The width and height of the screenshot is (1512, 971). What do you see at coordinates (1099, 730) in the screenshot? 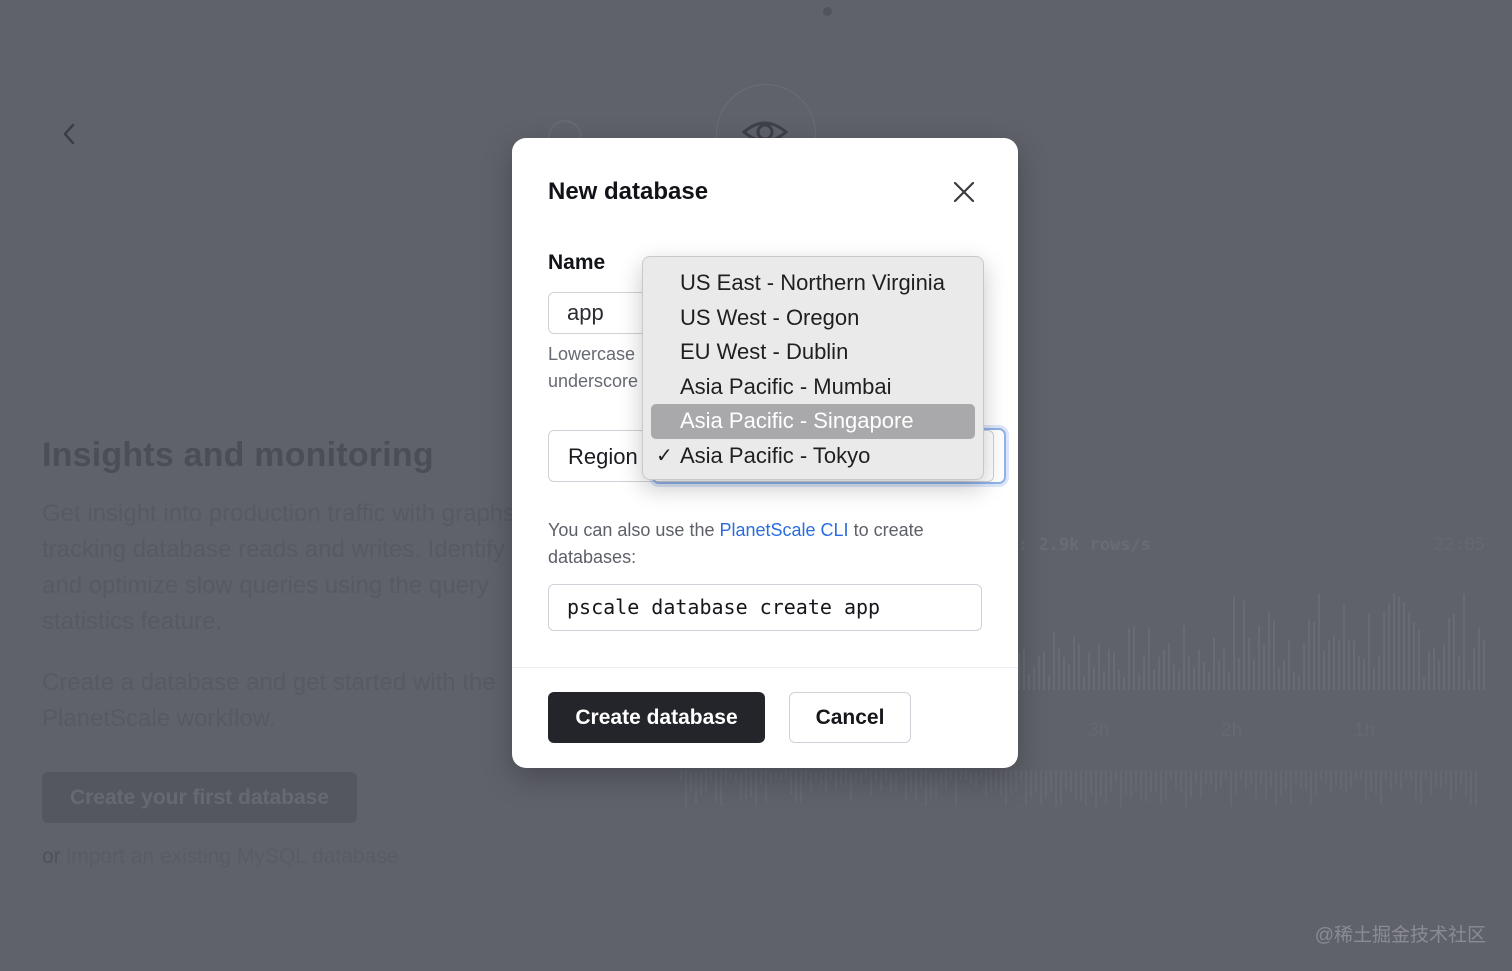
I see `axis-label: 3h` at bounding box center [1099, 730].